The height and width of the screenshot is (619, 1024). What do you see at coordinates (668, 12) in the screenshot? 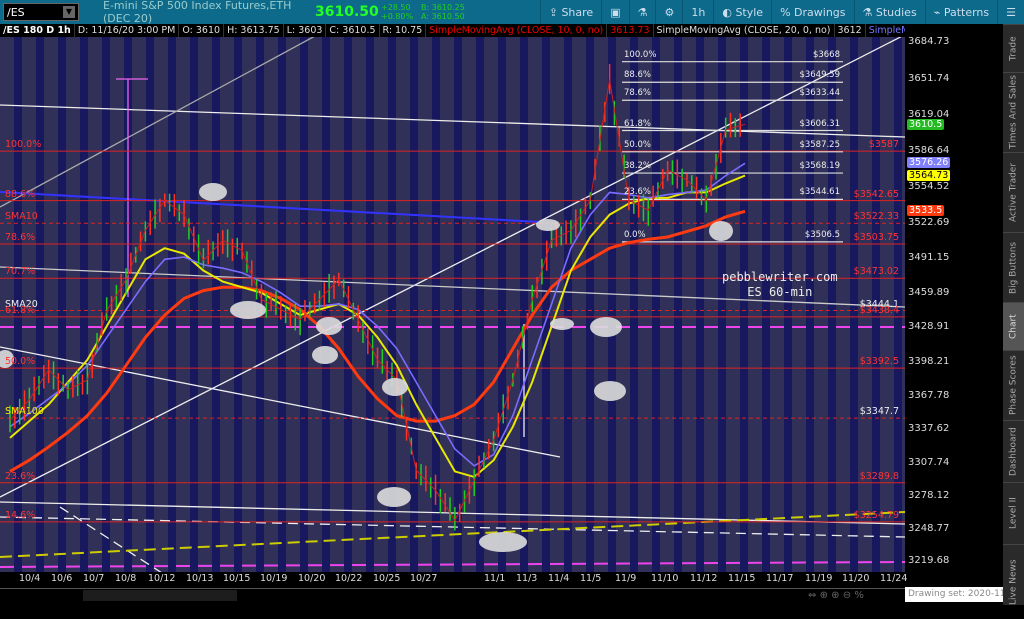
I see `settings-button: ⚙` at bounding box center [668, 12].